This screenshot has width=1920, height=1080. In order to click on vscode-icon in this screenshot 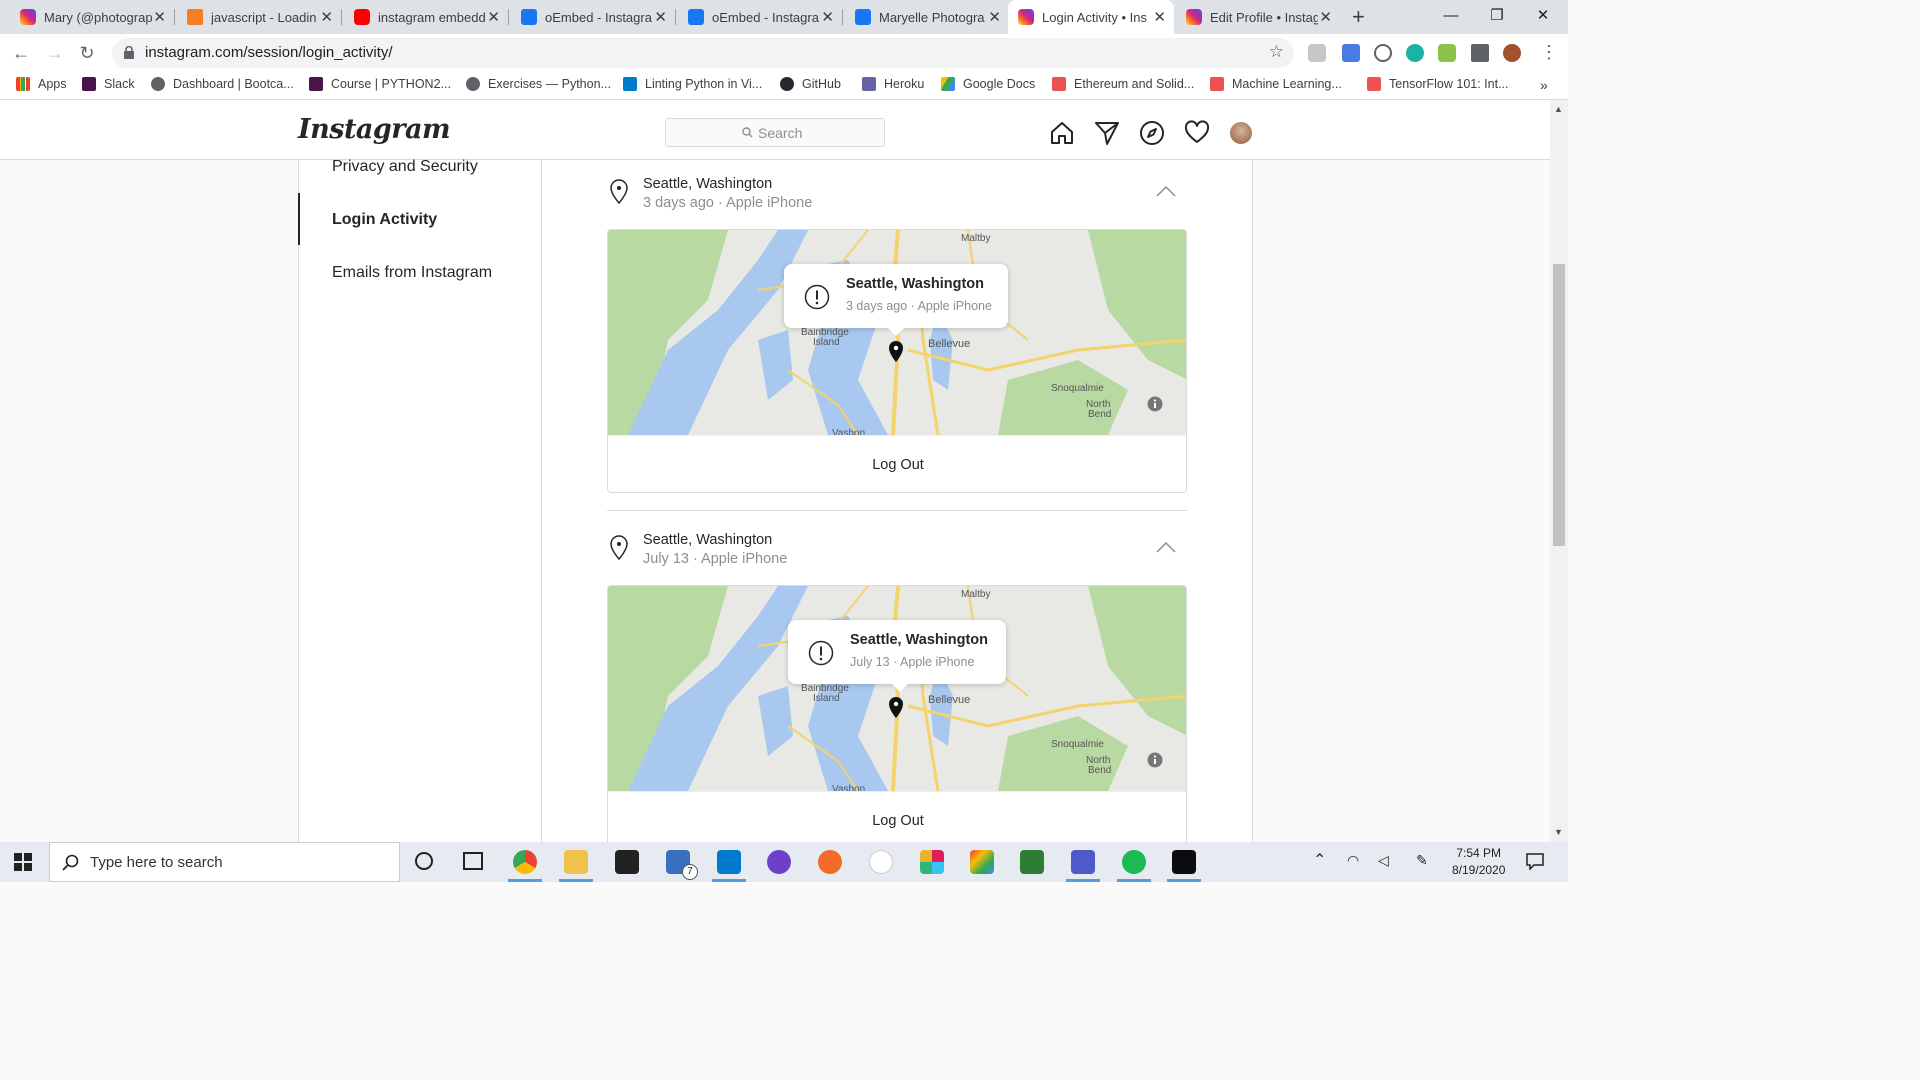, I will do `click(729, 862)`.